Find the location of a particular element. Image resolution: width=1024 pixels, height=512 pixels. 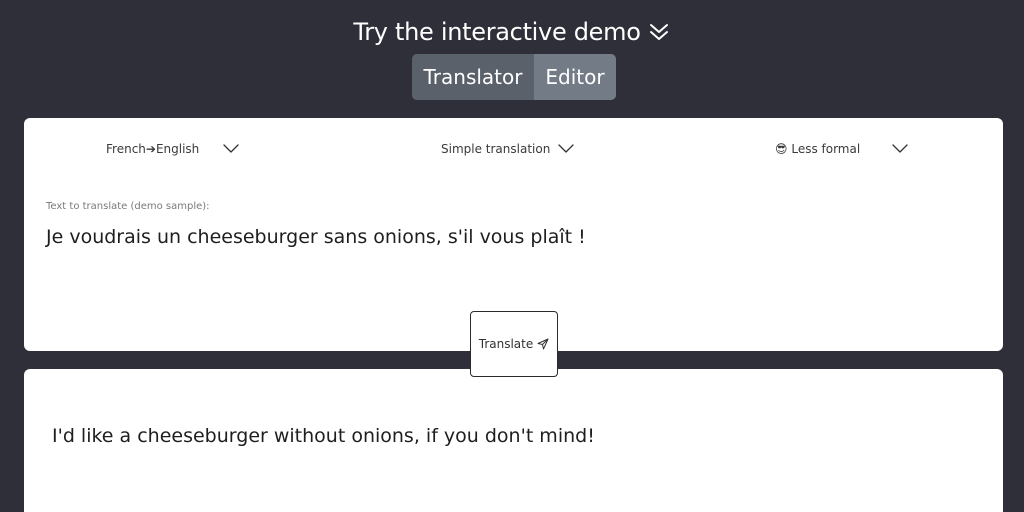

translation-mode-dropdown: Simple translation is located at coordinates (507, 149).